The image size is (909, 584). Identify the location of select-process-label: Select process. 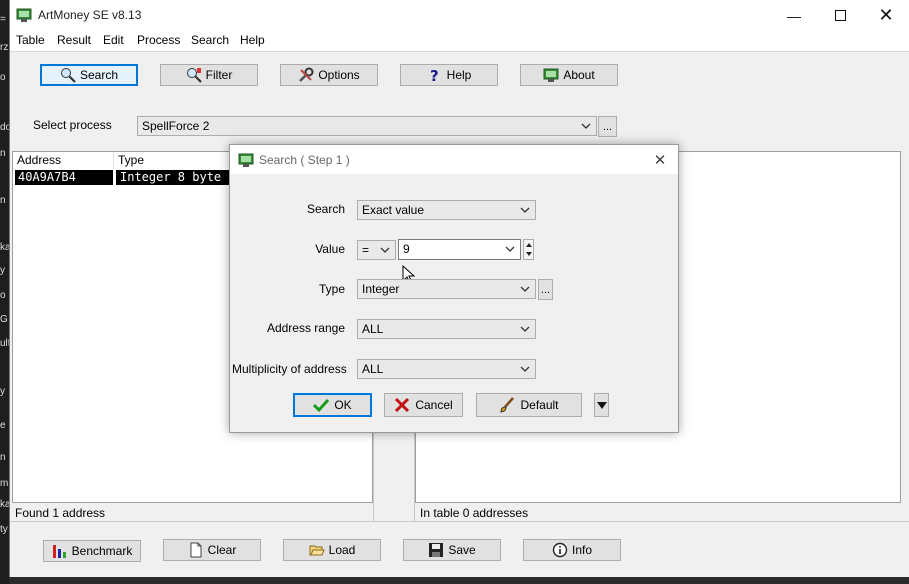
(72, 125).